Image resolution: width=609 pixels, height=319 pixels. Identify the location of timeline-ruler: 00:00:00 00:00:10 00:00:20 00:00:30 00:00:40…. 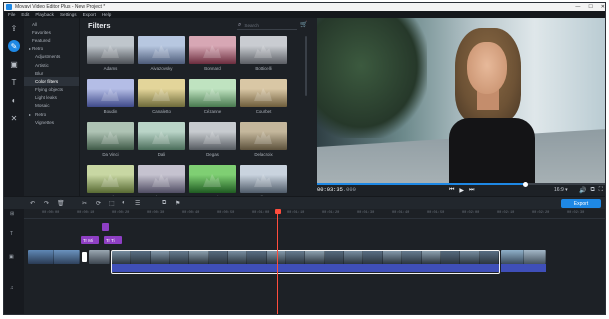
(314, 214).